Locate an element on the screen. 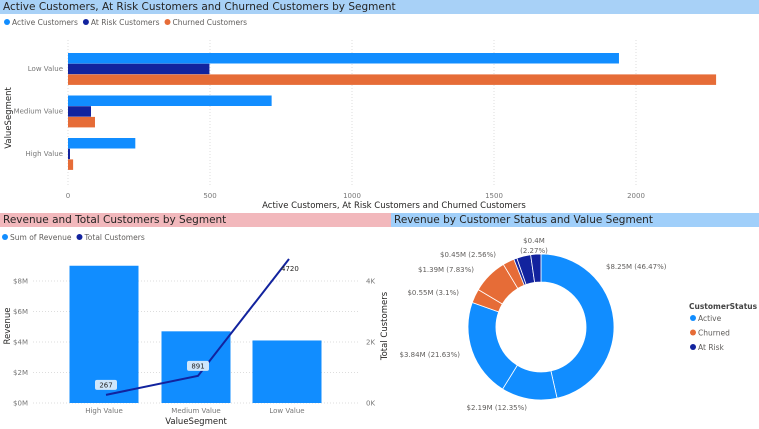 This screenshot has width=759, height=429. donut-data-label: $0.4M is located at coordinates (534, 241).